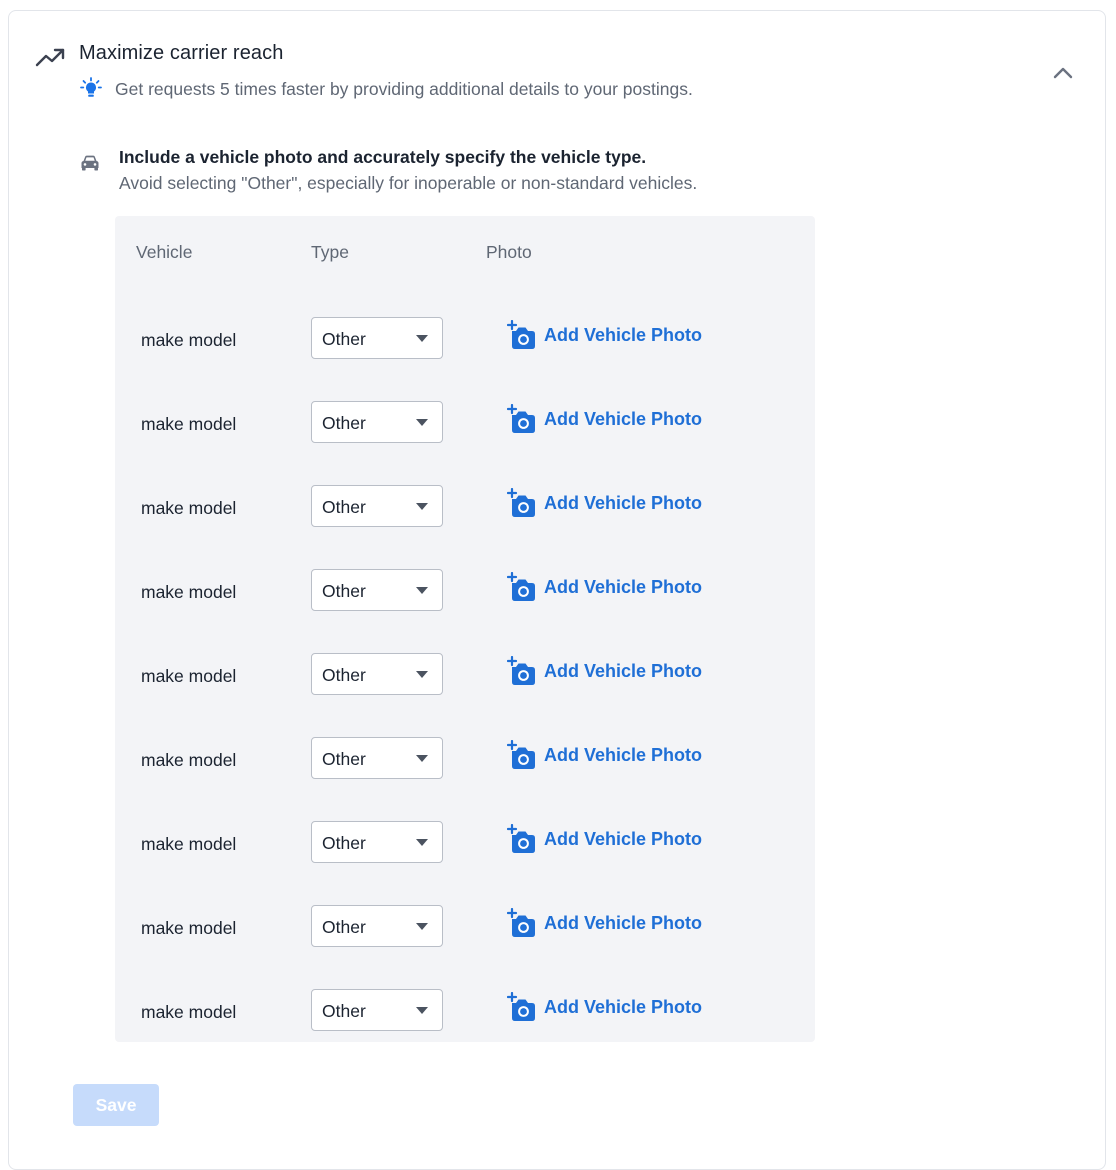 The height and width of the screenshot is (1170, 1116). Describe the element at coordinates (509, 252) in the screenshot. I see `column-header-photo: Photo` at that location.